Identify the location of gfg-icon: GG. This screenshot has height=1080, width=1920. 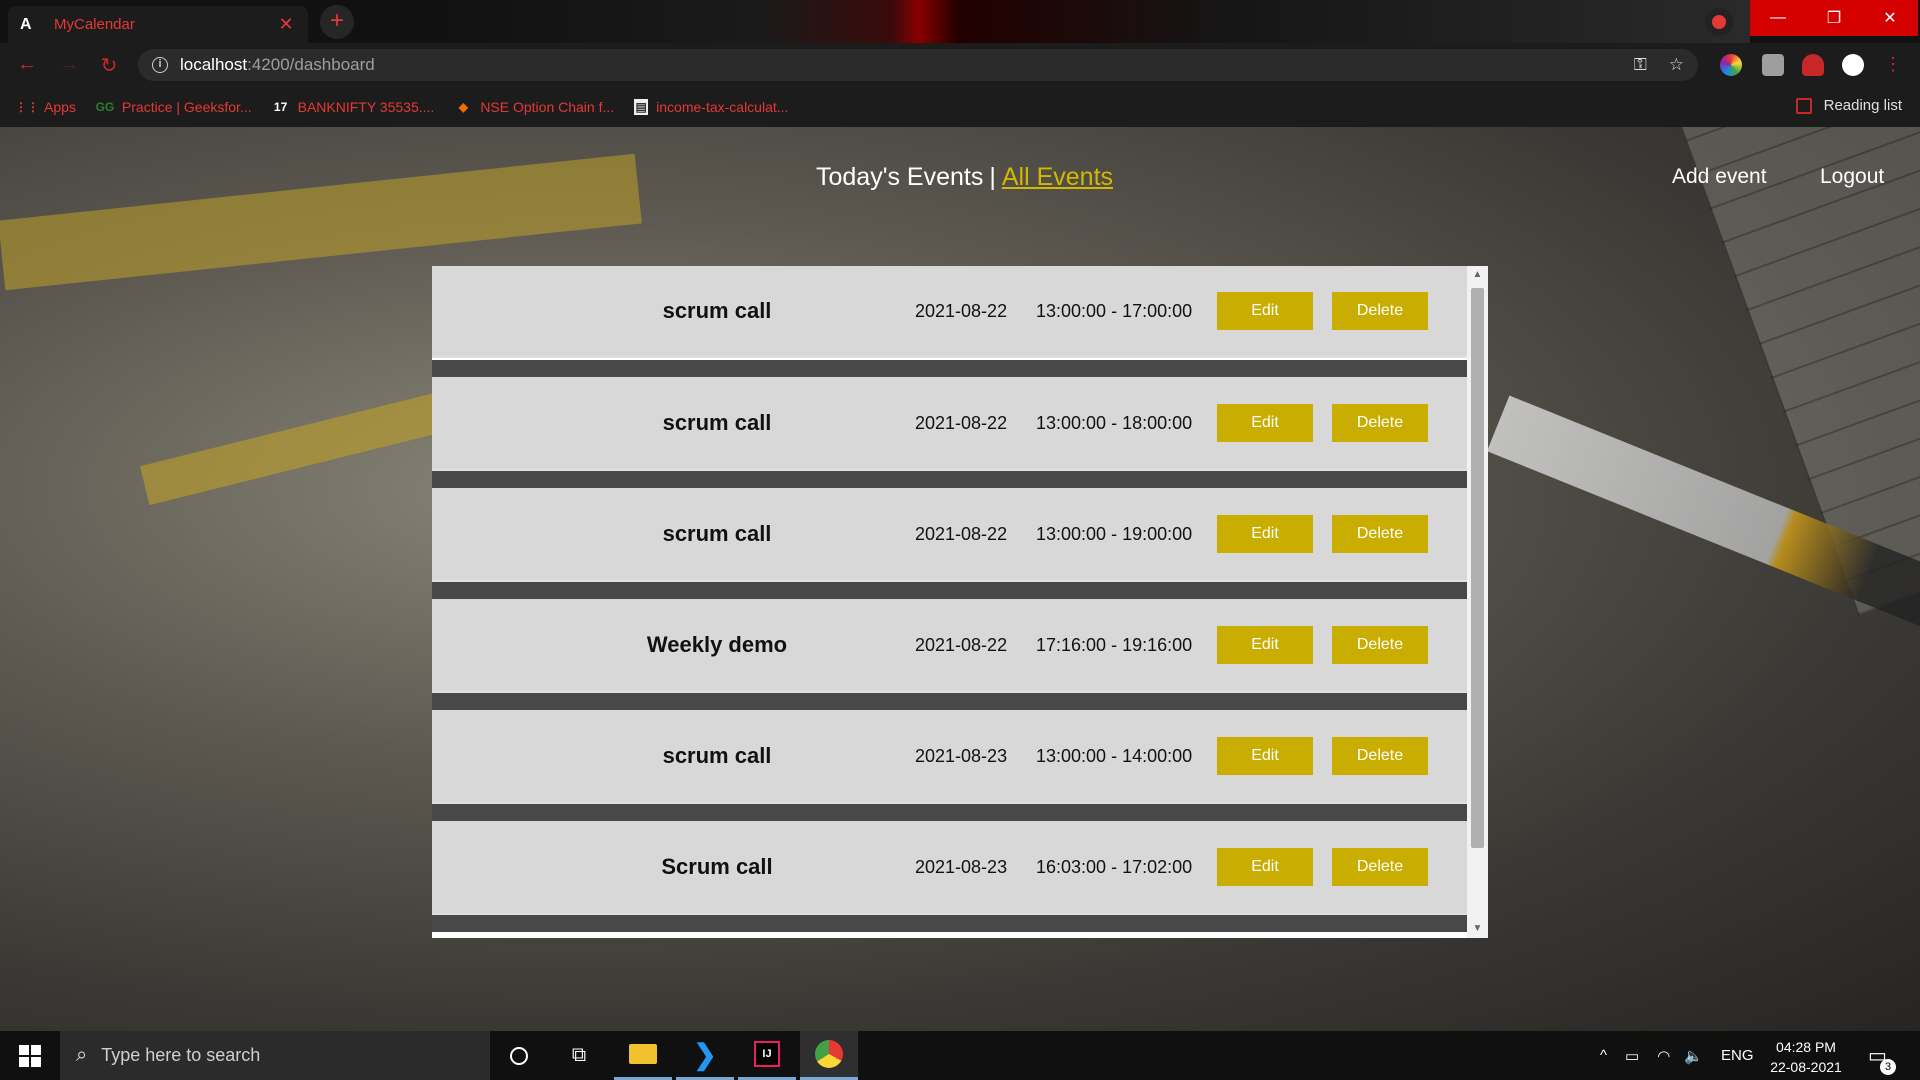
(105, 107).